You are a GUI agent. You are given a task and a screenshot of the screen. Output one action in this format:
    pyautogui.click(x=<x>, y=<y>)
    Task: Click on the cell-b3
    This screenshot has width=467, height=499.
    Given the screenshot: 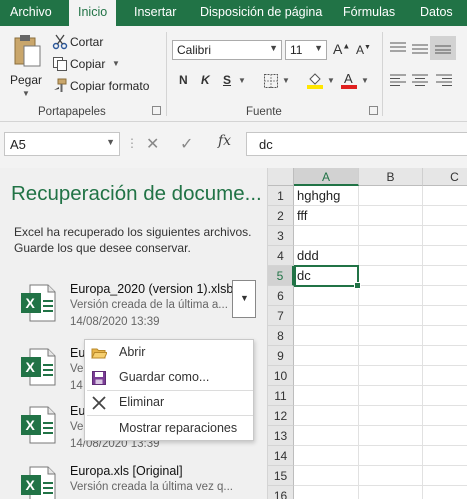 What is the action you would take?
    pyautogui.click(x=391, y=236)
    